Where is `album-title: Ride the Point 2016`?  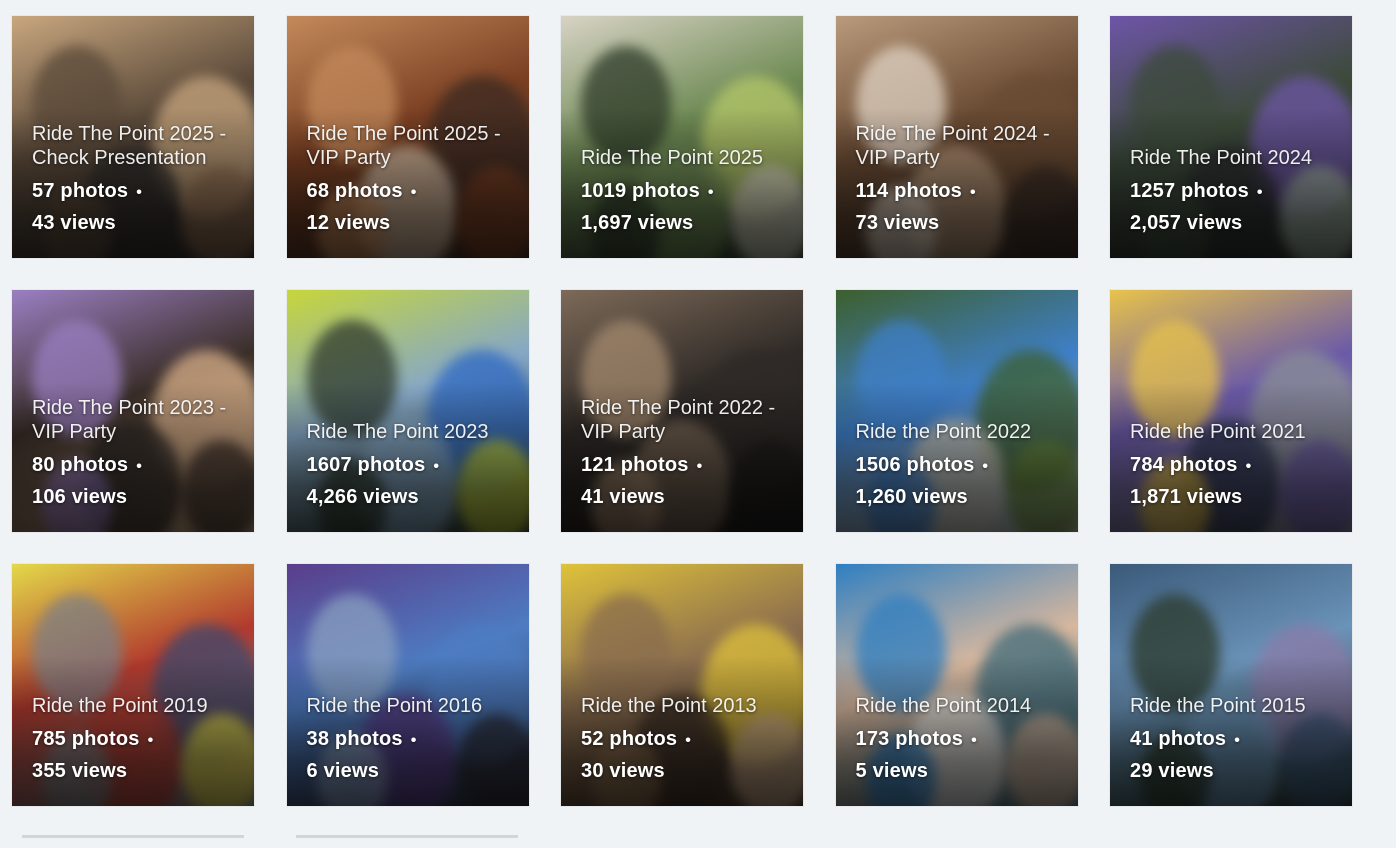 album-title: Ride the Point 2016 is located at coordinates (411, 706).